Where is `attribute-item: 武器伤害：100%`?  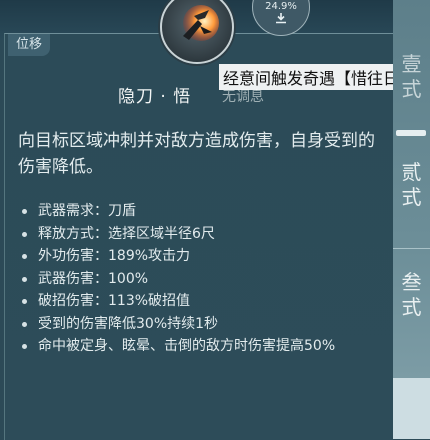 attribute-item: 武器伤害：100% is located at coordinates (192, 279).